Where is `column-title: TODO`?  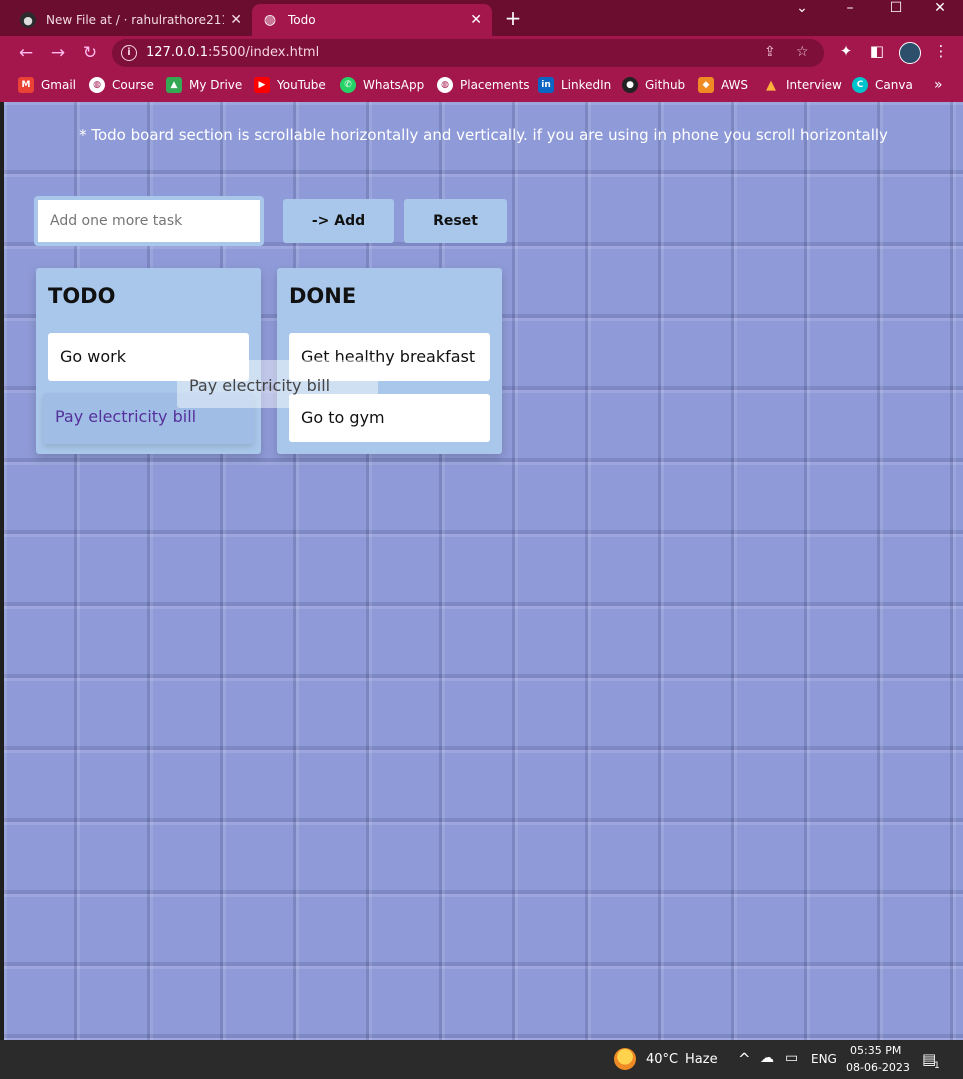 column-title: TODO is located at coordinates (82, 296).